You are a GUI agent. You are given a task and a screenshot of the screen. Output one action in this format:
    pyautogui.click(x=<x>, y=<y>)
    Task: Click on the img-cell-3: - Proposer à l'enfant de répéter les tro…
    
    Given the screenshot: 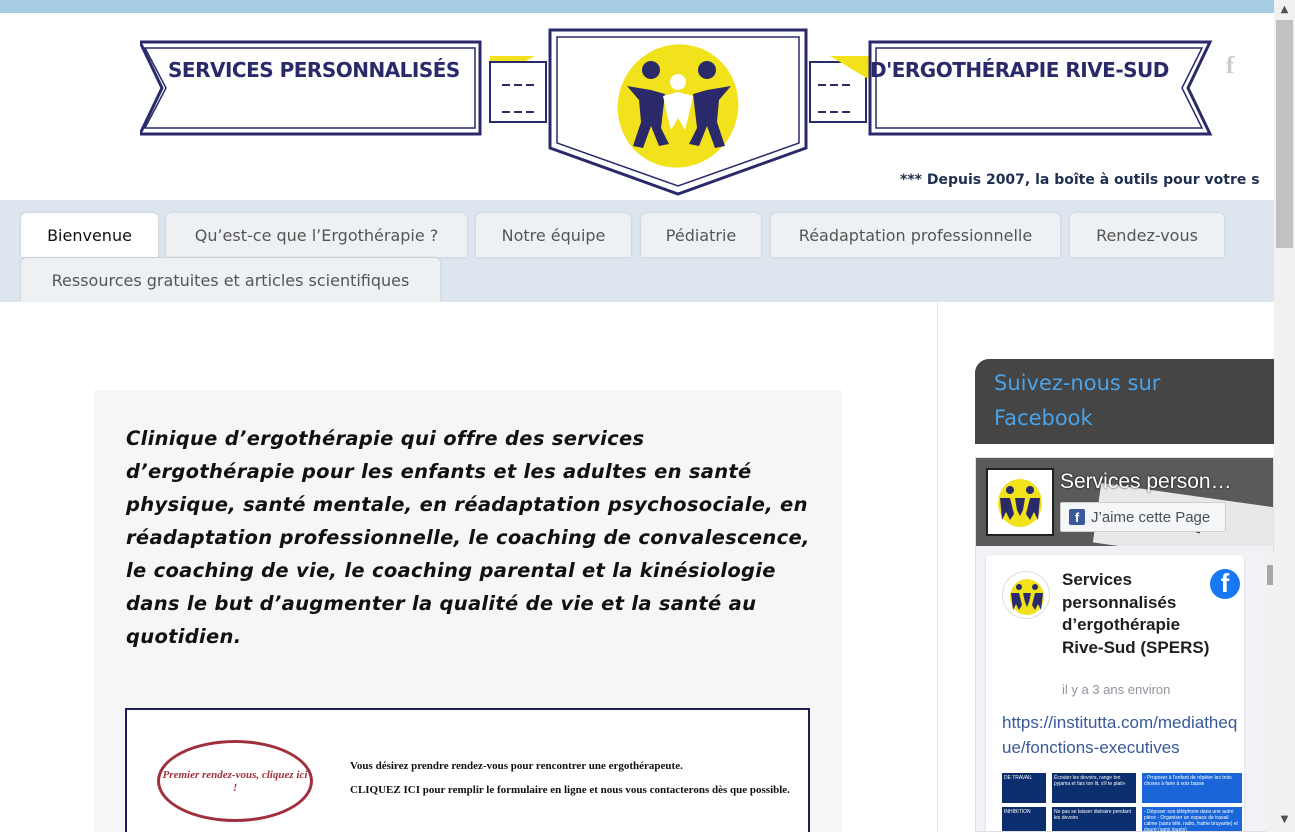 What is the action you would take?
    pyautogui.click(x=1192, y=788)
    